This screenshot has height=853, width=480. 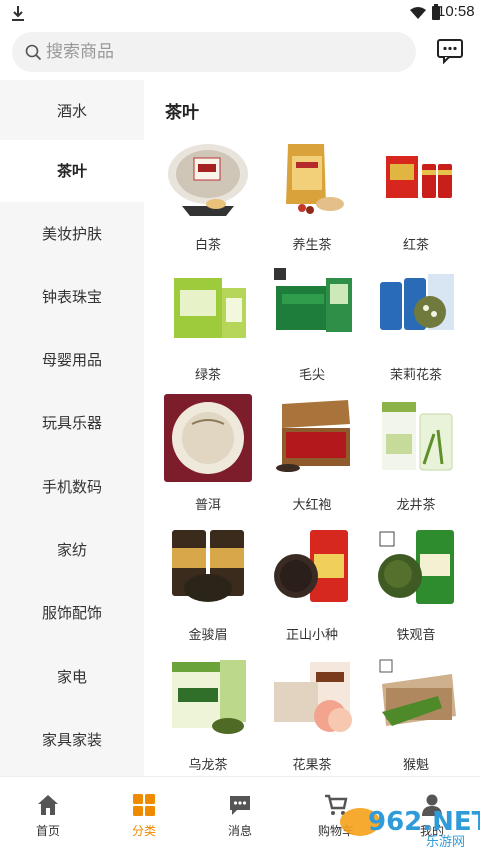 I want to click on sidebar-item-furniture: 家具家装, so click(x=72, y=740).